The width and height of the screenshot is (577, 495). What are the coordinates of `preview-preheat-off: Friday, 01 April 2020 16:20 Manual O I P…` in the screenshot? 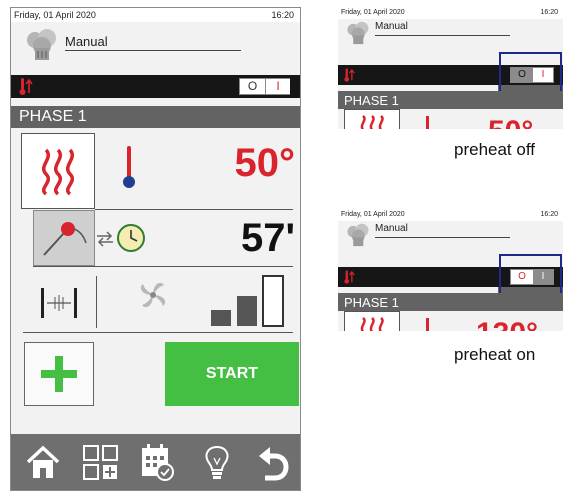 It's located at (450, 68).